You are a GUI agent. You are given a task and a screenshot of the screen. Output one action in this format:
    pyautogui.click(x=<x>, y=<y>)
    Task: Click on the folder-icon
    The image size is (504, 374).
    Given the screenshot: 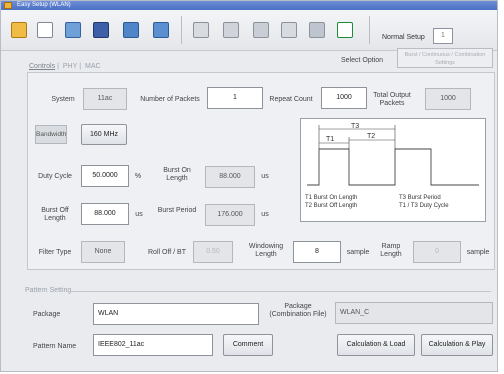 What is the action you would take?
    pyautogui.click(x=19, y=30)
    